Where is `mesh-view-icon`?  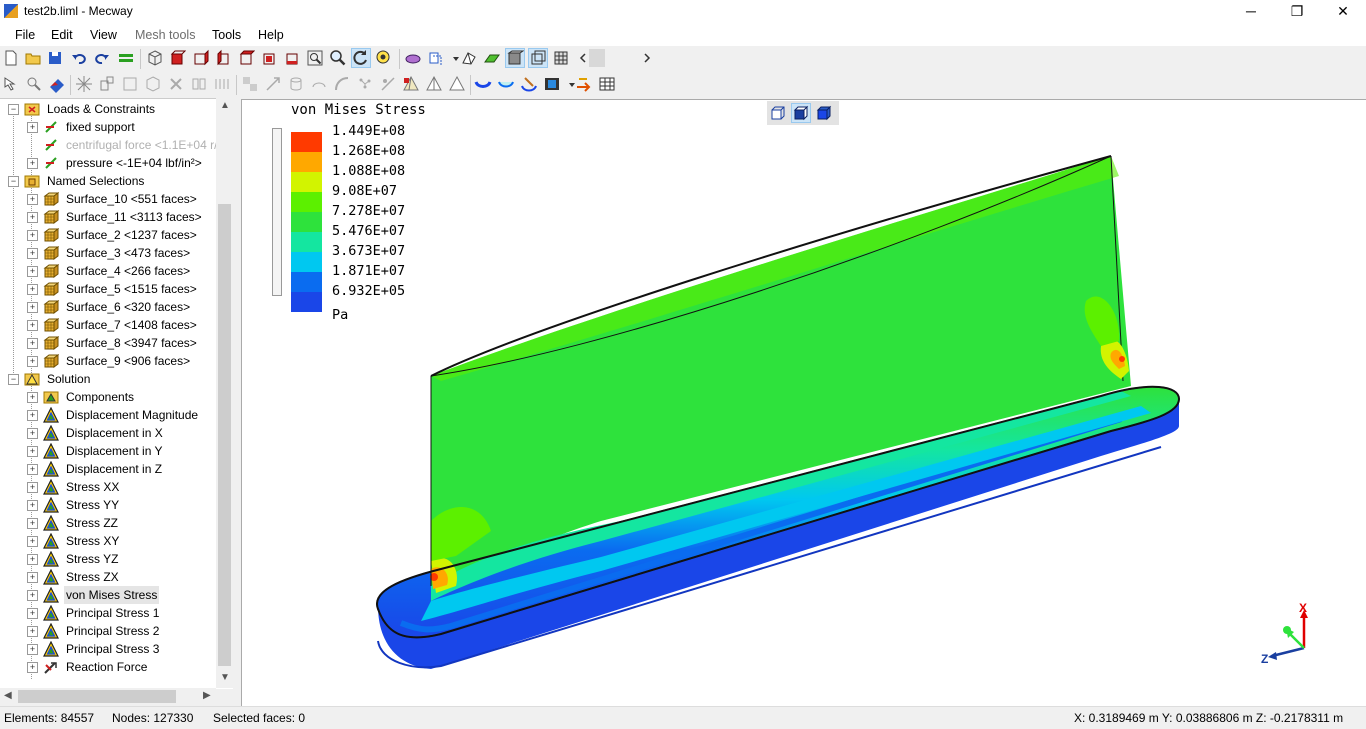 mesh-view-icon is located at coordinates (469, 58).